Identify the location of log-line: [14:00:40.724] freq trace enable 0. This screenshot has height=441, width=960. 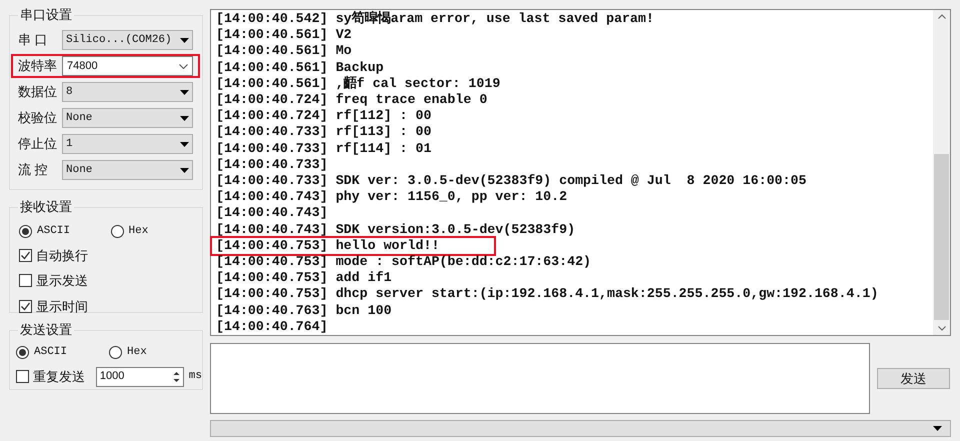
(351, 100).